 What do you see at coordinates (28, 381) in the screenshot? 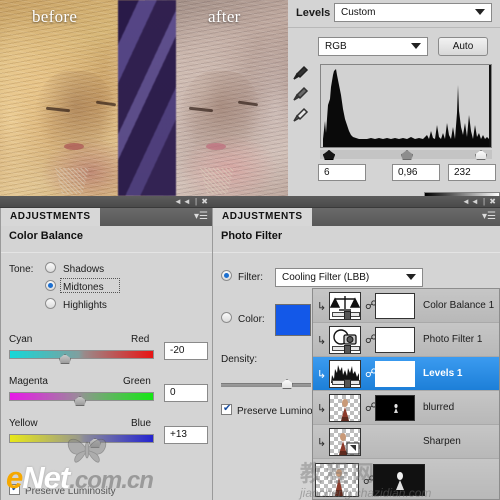
I see `slider-magenta-label: Magenta` at bounding box center [28, 381].